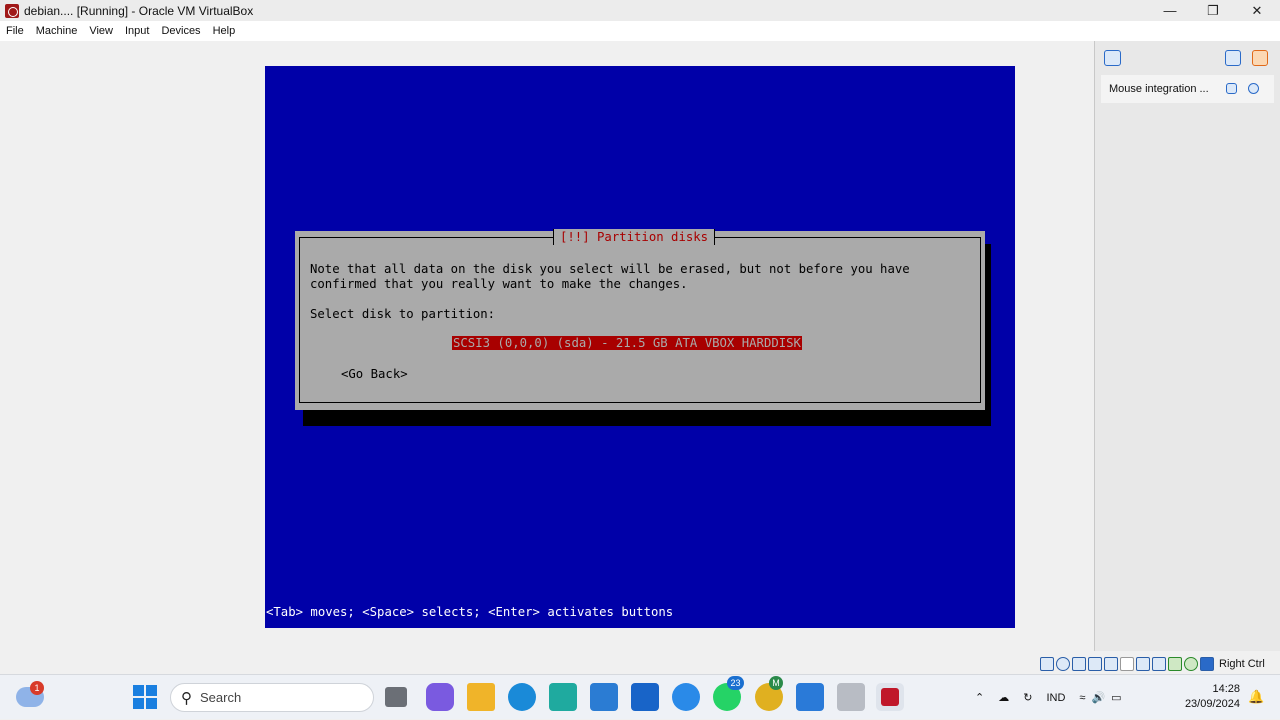  Describe the element at coordinates (1116, 697) in the screenshot. I see `battery-icon: ▭` at that location.